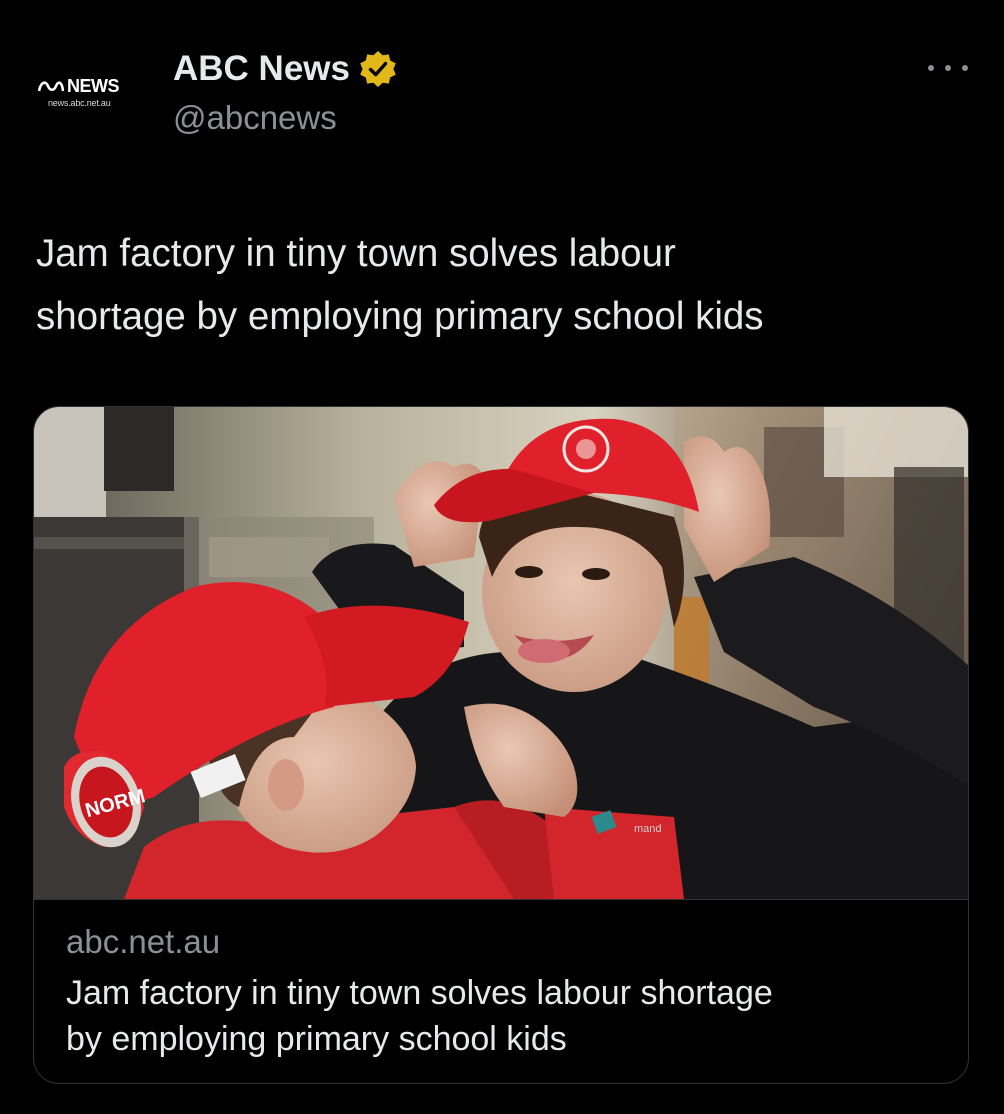 This screenshot has width=1004, height=1114. Describe the element at coordinates (79, 102) in the screenshot. I see `avatar-url: news.abc.net.au` at that location.